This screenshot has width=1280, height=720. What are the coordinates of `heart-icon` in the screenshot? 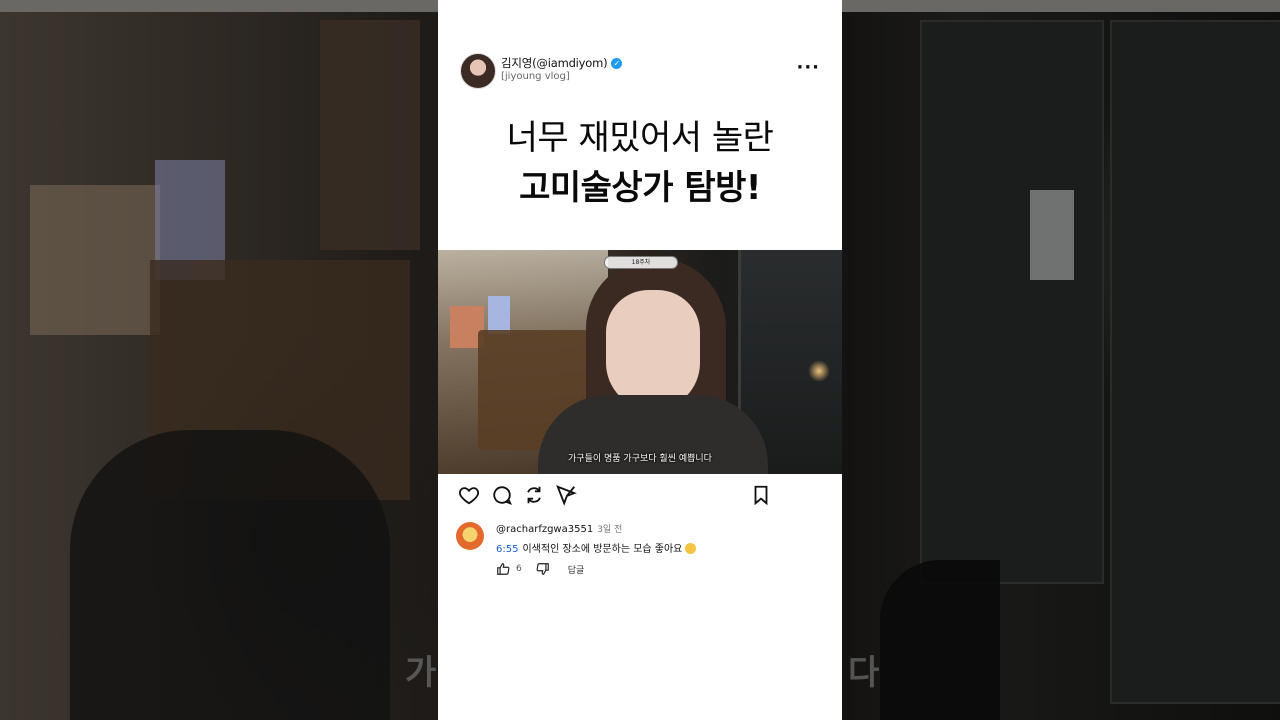 It's located at (469, 495).